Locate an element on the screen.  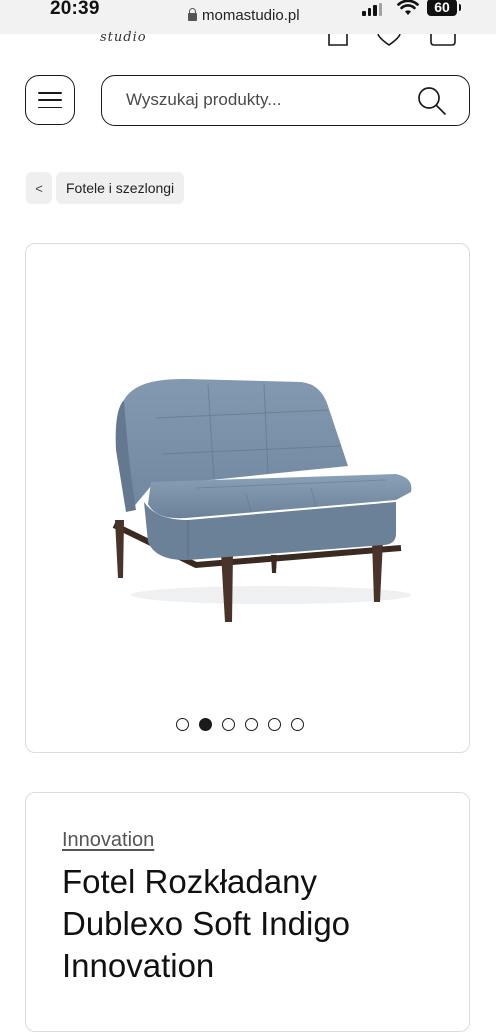
account-icon is located at coordinates (338, 40).